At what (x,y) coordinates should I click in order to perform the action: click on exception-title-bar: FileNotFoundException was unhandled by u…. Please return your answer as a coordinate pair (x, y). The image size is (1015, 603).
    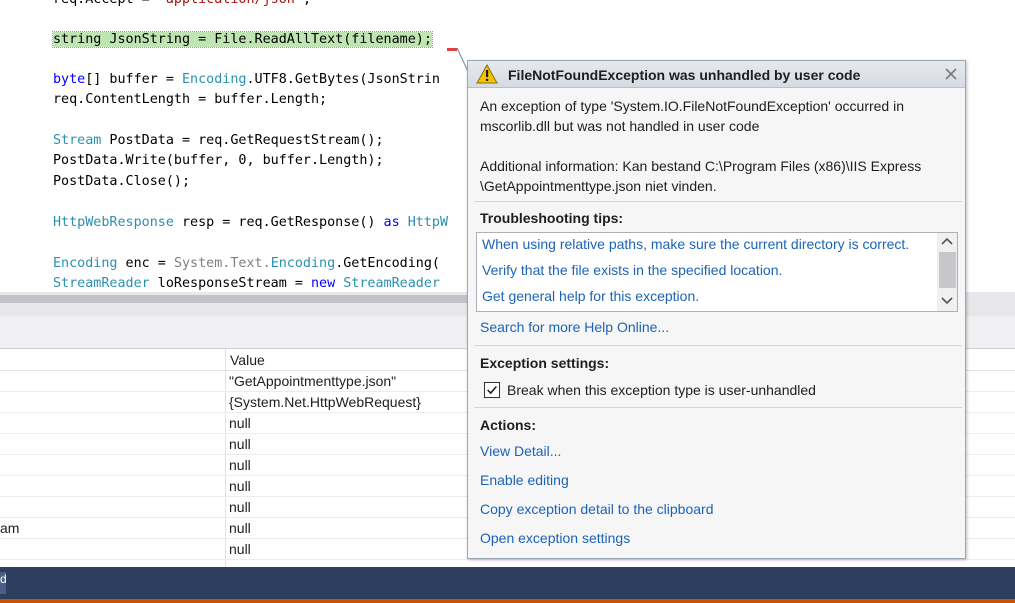
    Looking at the image, I should click on (716, 74).